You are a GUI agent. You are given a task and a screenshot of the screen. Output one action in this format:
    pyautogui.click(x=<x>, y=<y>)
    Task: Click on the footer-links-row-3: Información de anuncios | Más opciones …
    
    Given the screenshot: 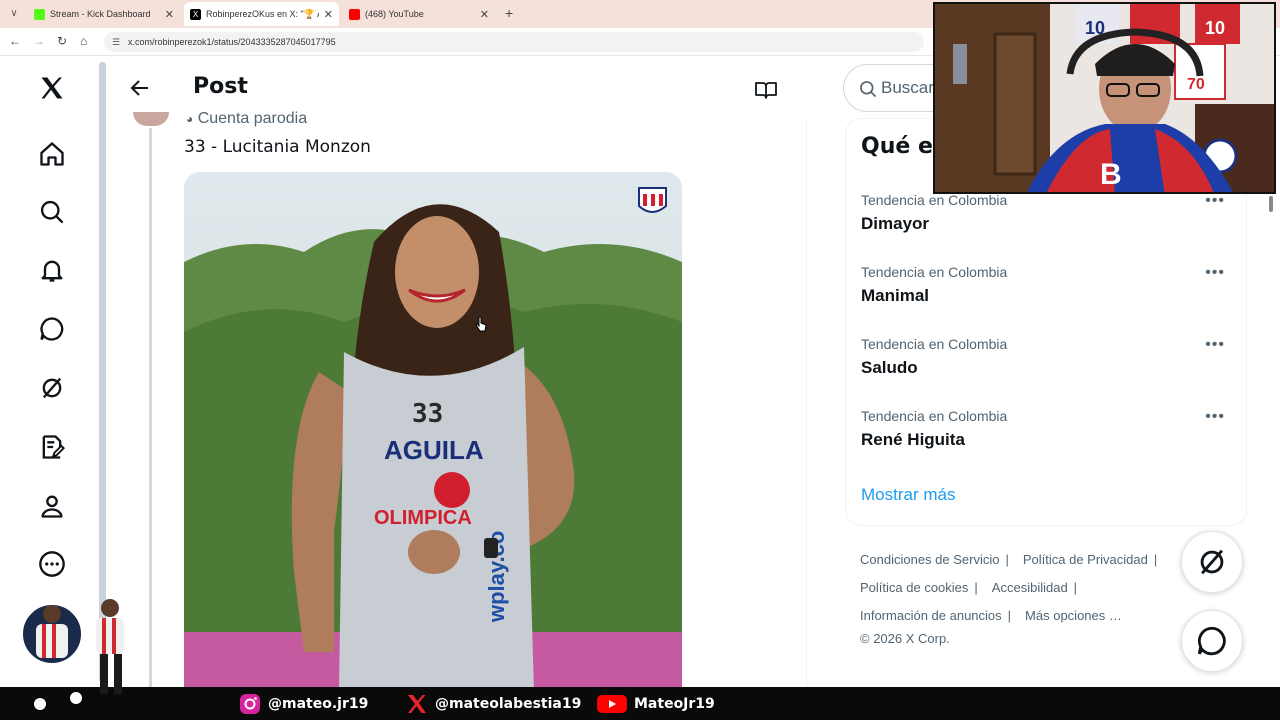 What is the action you would take?
    pyautogui.click(x=1020, y=615)
    